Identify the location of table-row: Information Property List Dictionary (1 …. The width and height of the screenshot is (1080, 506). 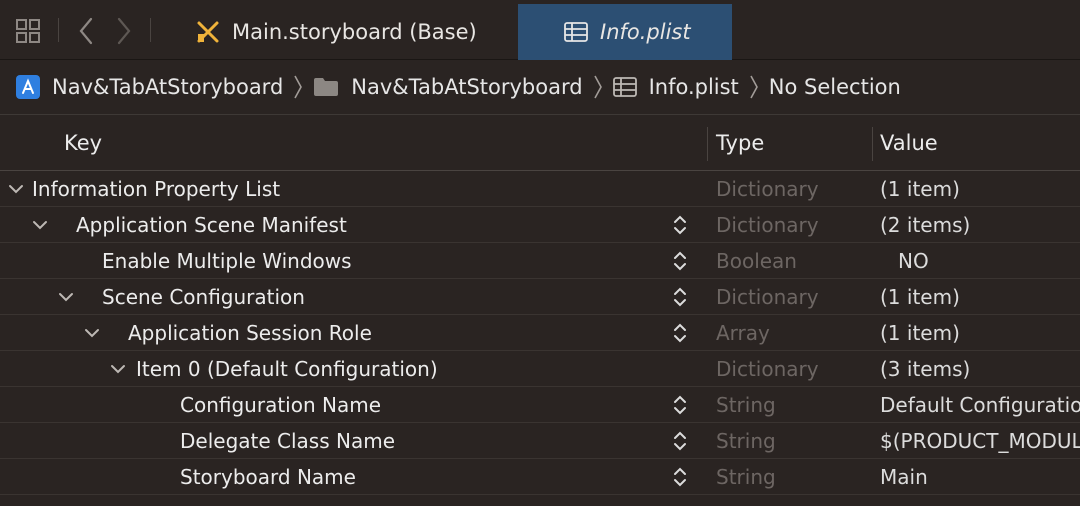
(540, 189).